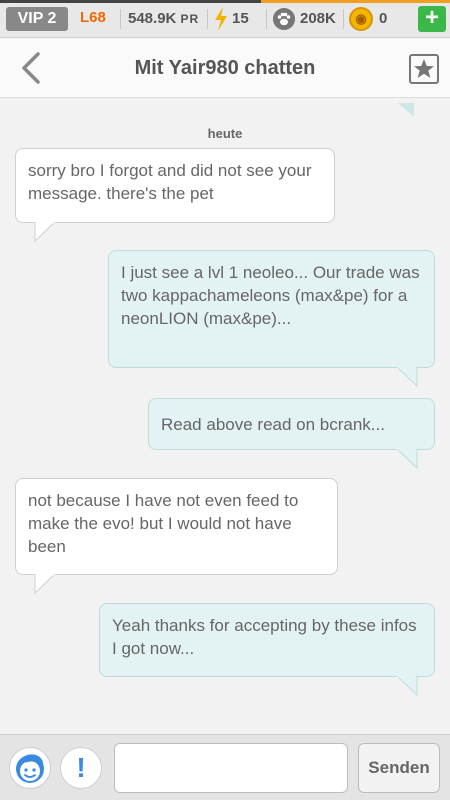  What do you see at coordinates (383, 18) in the screenshot?
I see `gold-counter: 0` at bounding box center [383, 18].